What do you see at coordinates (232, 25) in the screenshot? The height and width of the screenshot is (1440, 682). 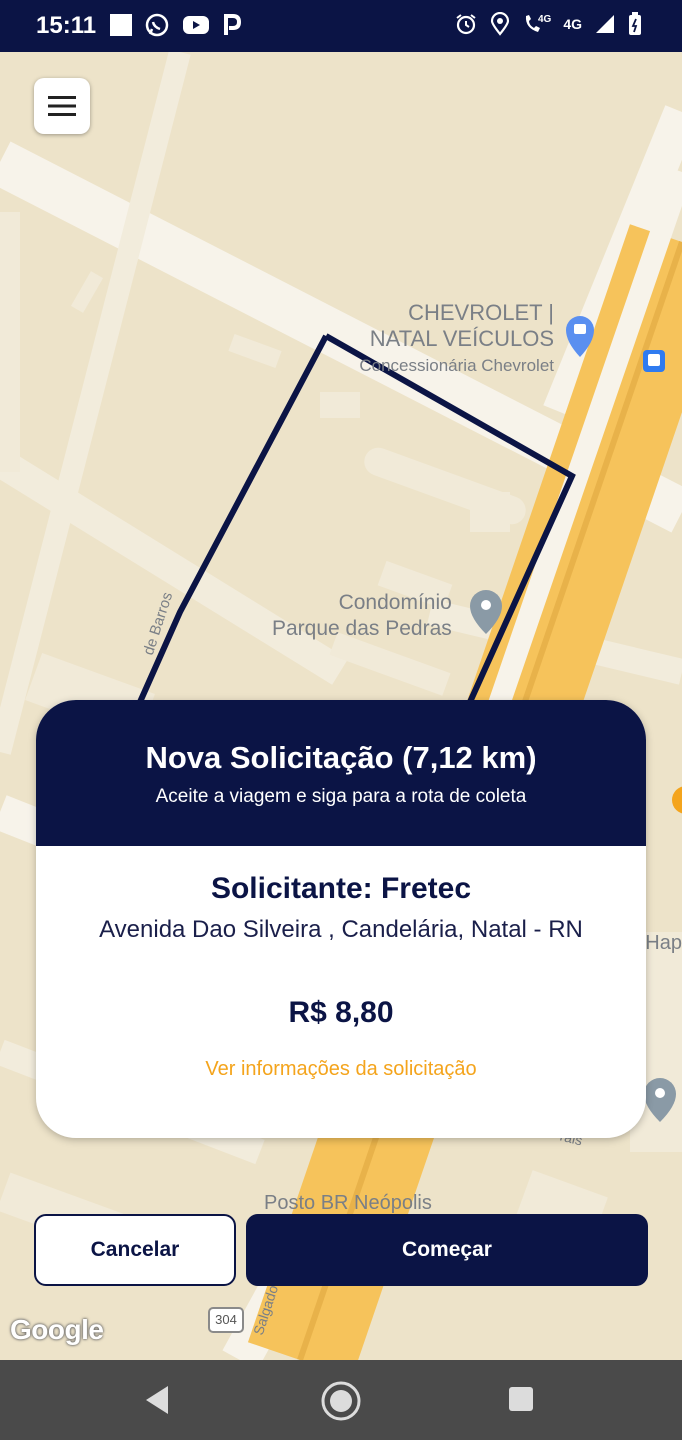 I see `parking-app-icon` at bounding box center [232, 25].